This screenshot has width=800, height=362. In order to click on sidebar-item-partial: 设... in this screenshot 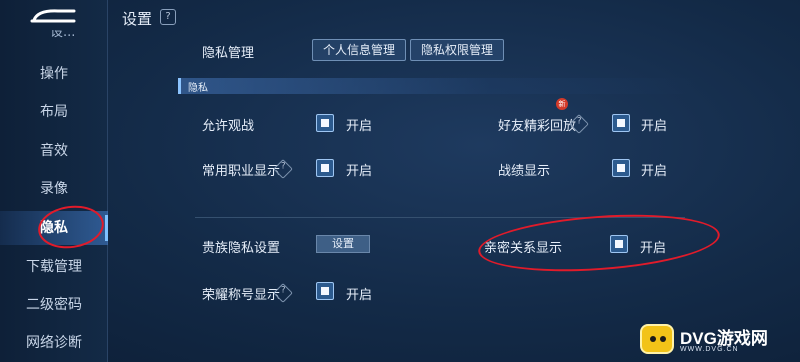, I will do `click(63, 35)`.